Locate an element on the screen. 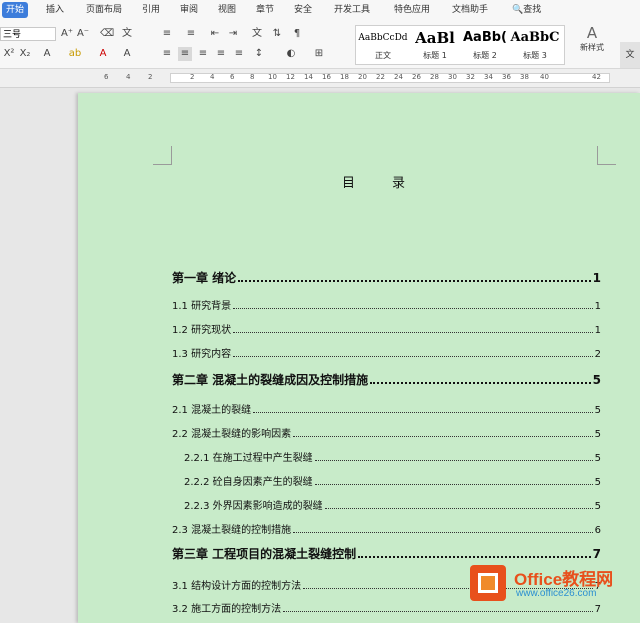  chinese-layout-icon: 文 is located at coordinates (257, 34).